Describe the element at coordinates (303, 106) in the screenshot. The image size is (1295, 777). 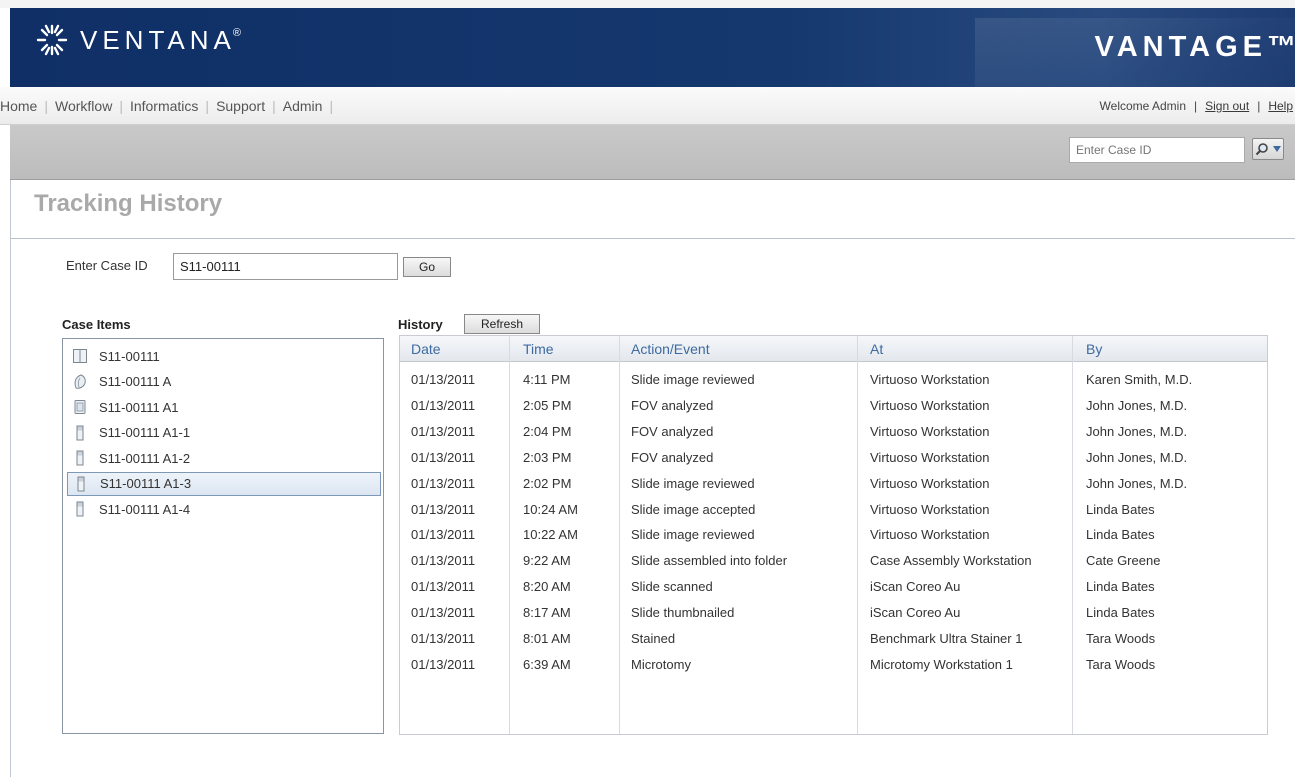
I see `nav-item-admin: Admin` at that location.